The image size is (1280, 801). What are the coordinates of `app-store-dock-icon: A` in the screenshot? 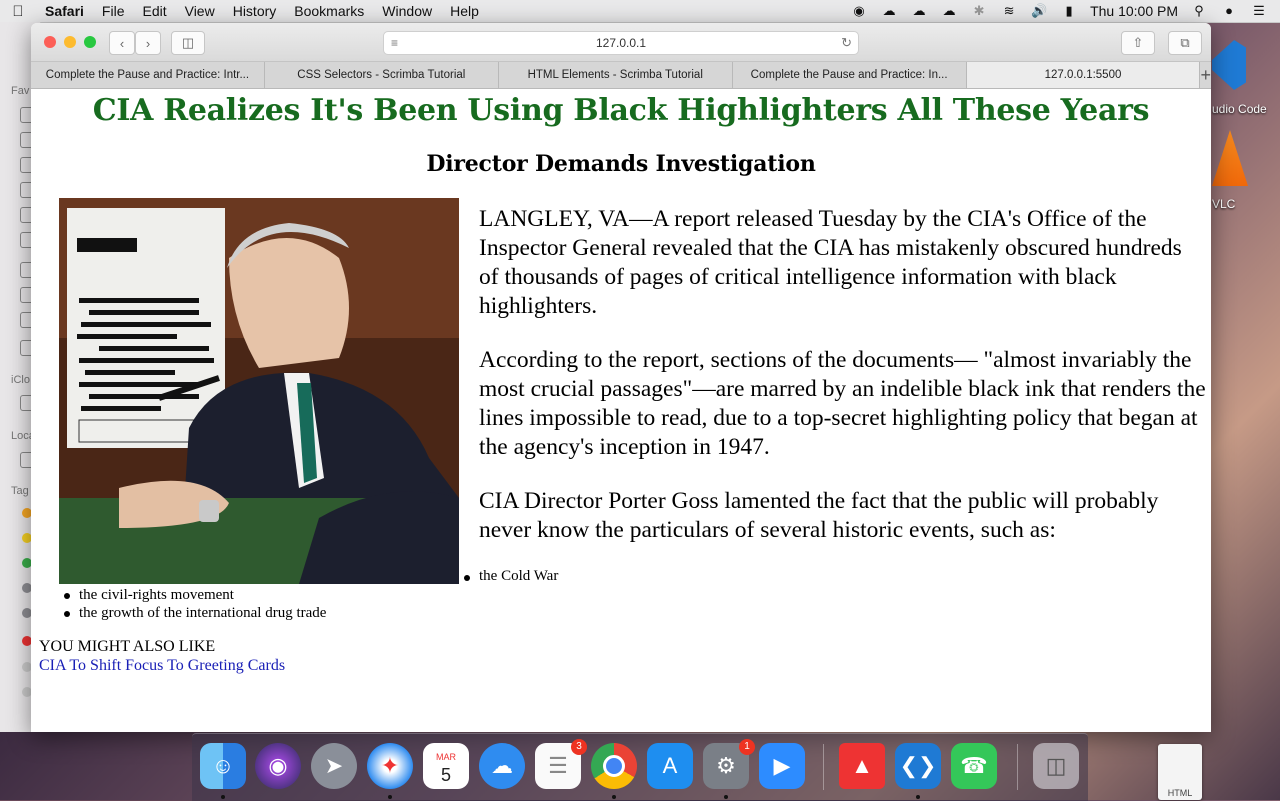 It's located at (670, 766).